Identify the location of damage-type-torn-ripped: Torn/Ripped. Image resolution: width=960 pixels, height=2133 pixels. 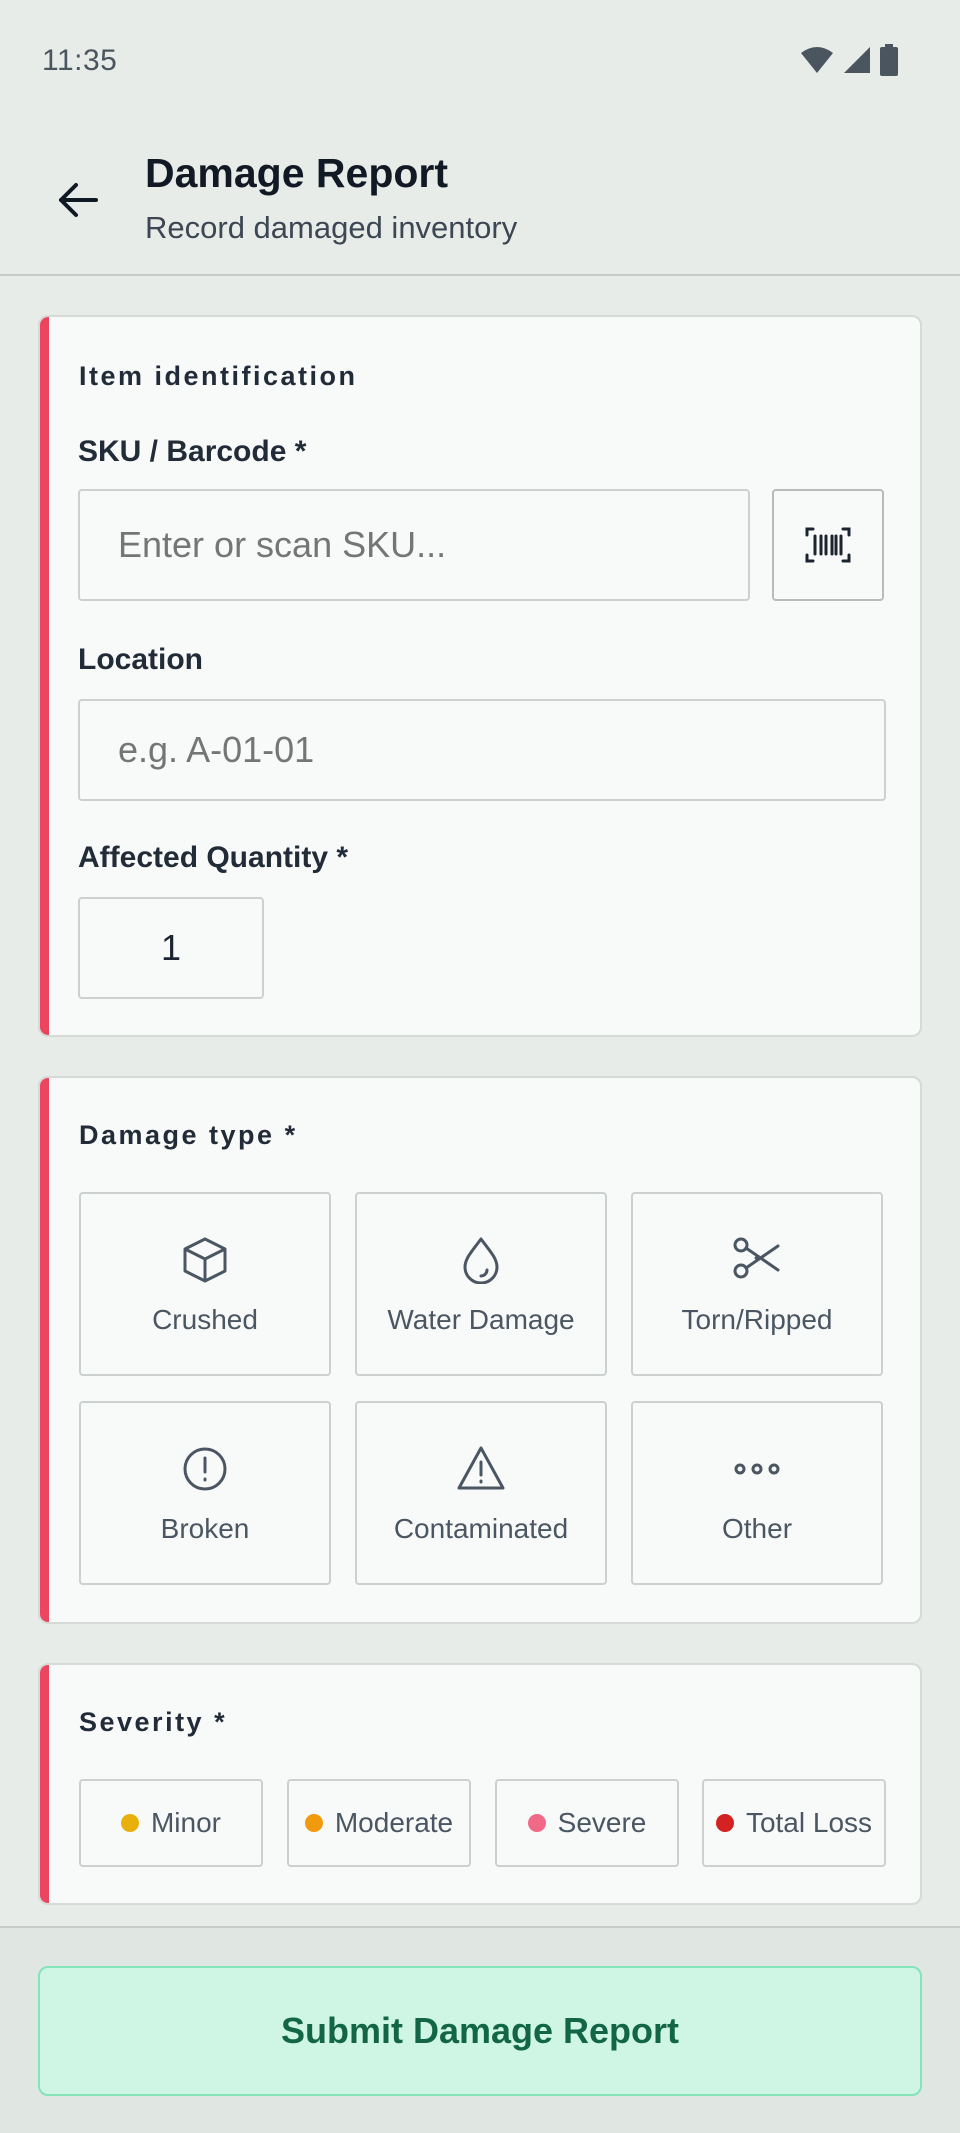
(757, 1284).